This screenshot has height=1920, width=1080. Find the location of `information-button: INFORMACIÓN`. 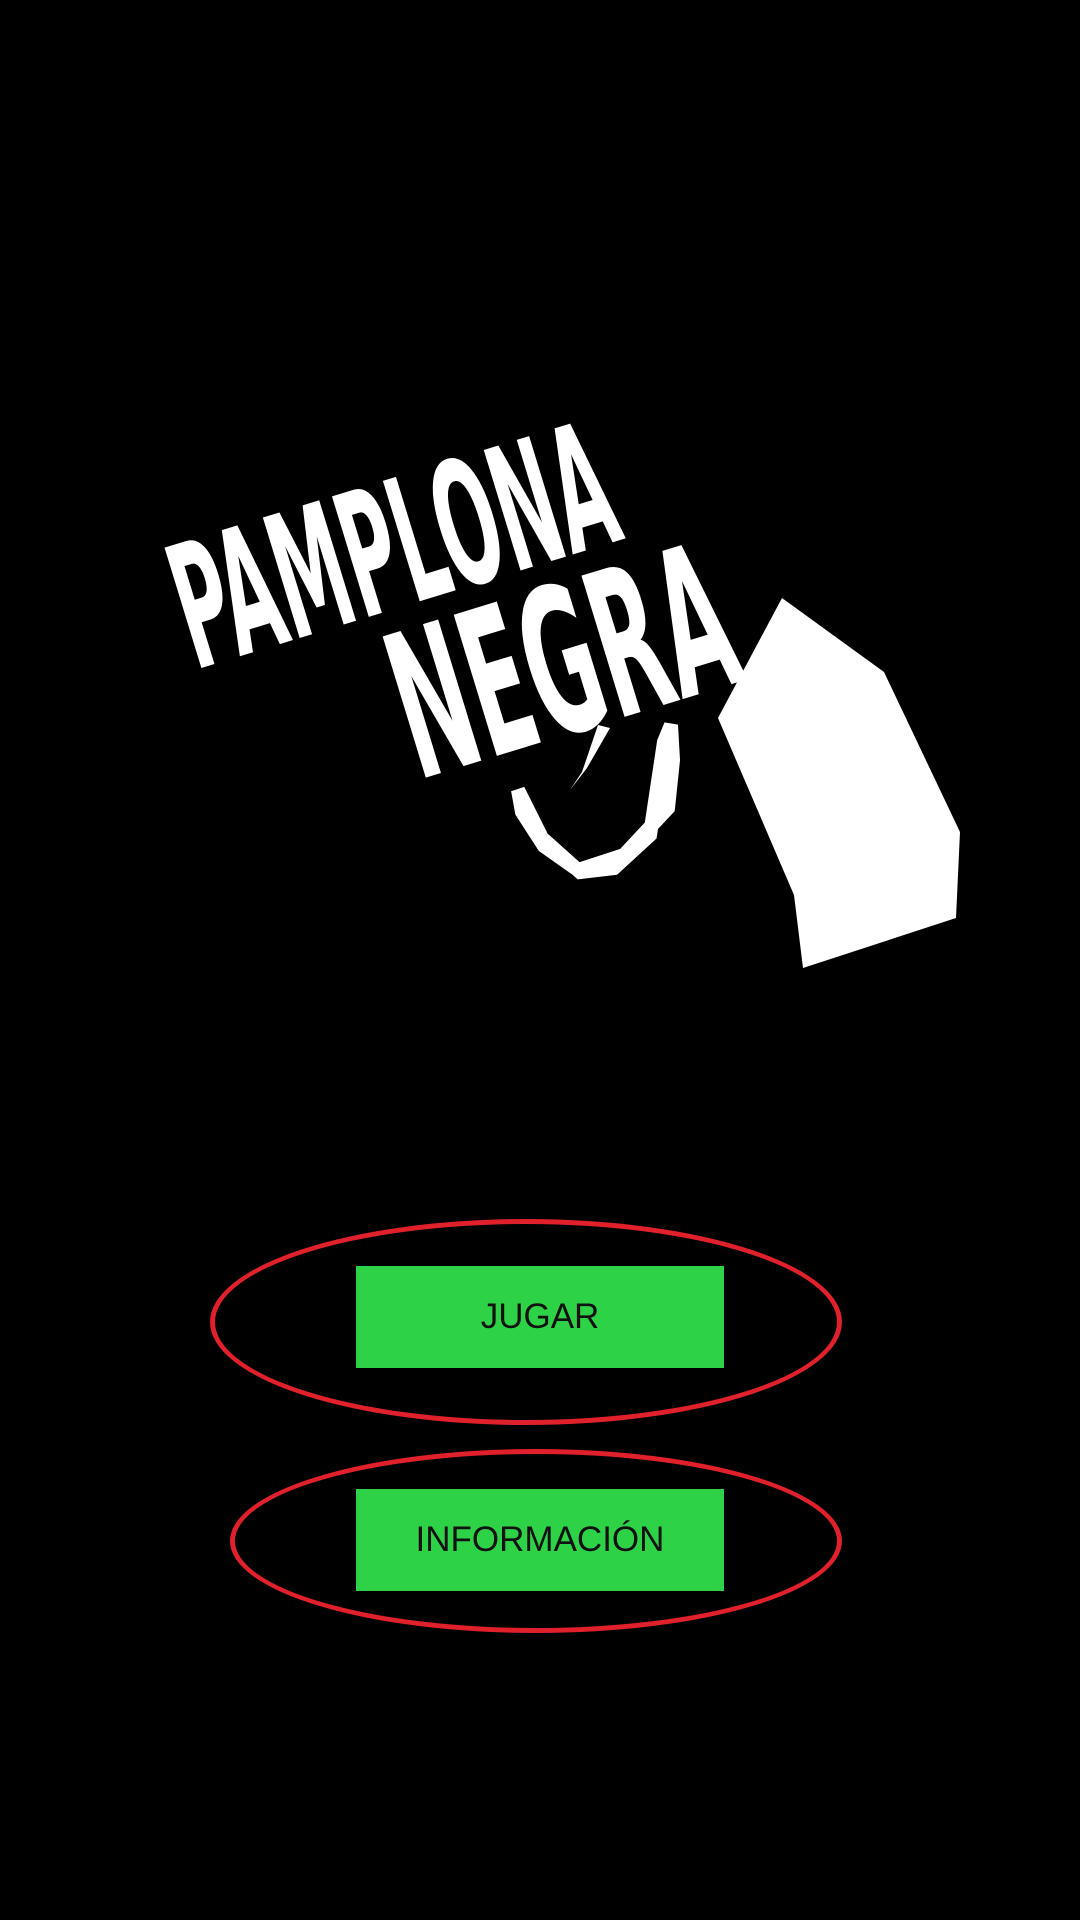

information-button: INFORMACIÓN is located at coordinates (540, 1540).